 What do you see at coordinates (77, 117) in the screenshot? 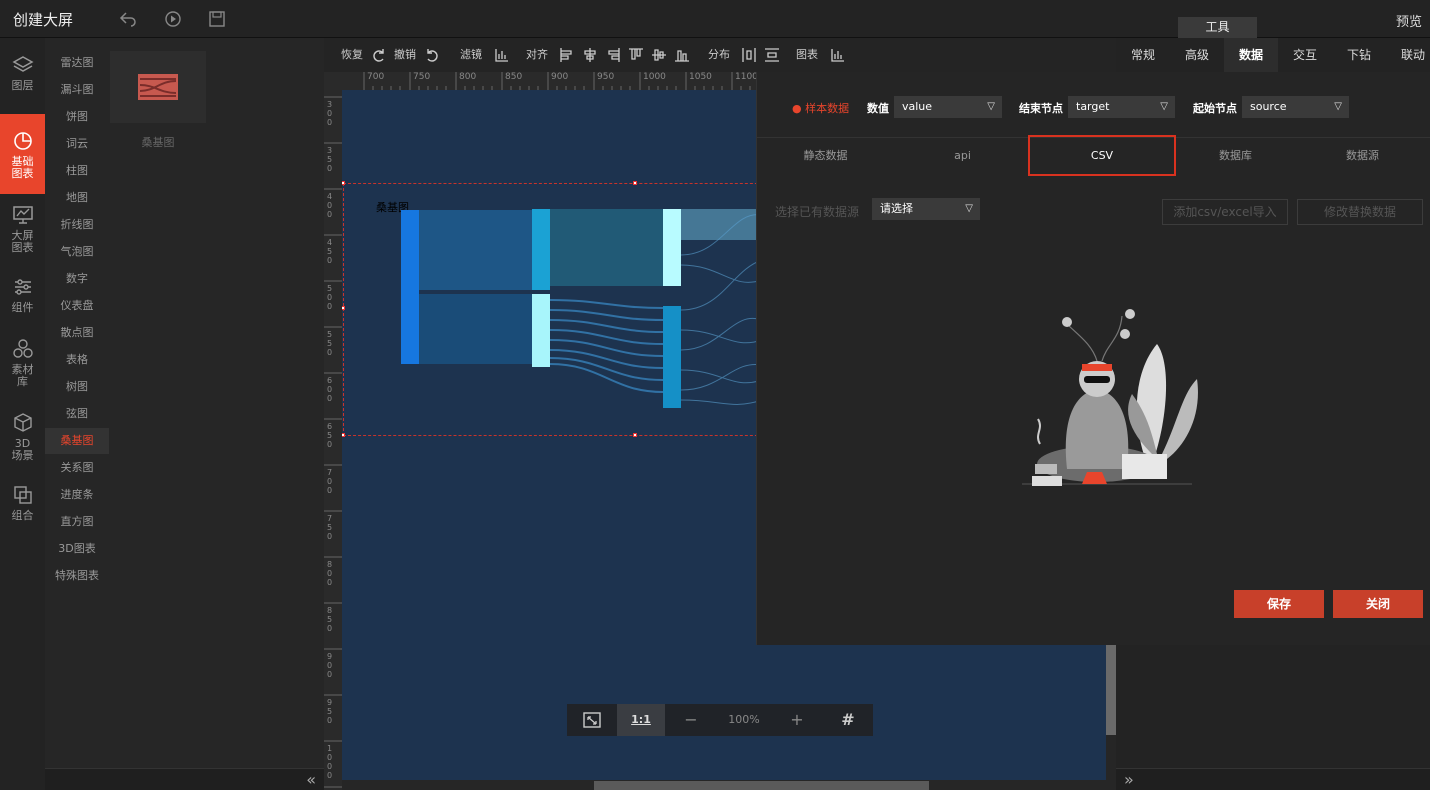
I see `category-item: 饼图` at bounding box center [77, 117].